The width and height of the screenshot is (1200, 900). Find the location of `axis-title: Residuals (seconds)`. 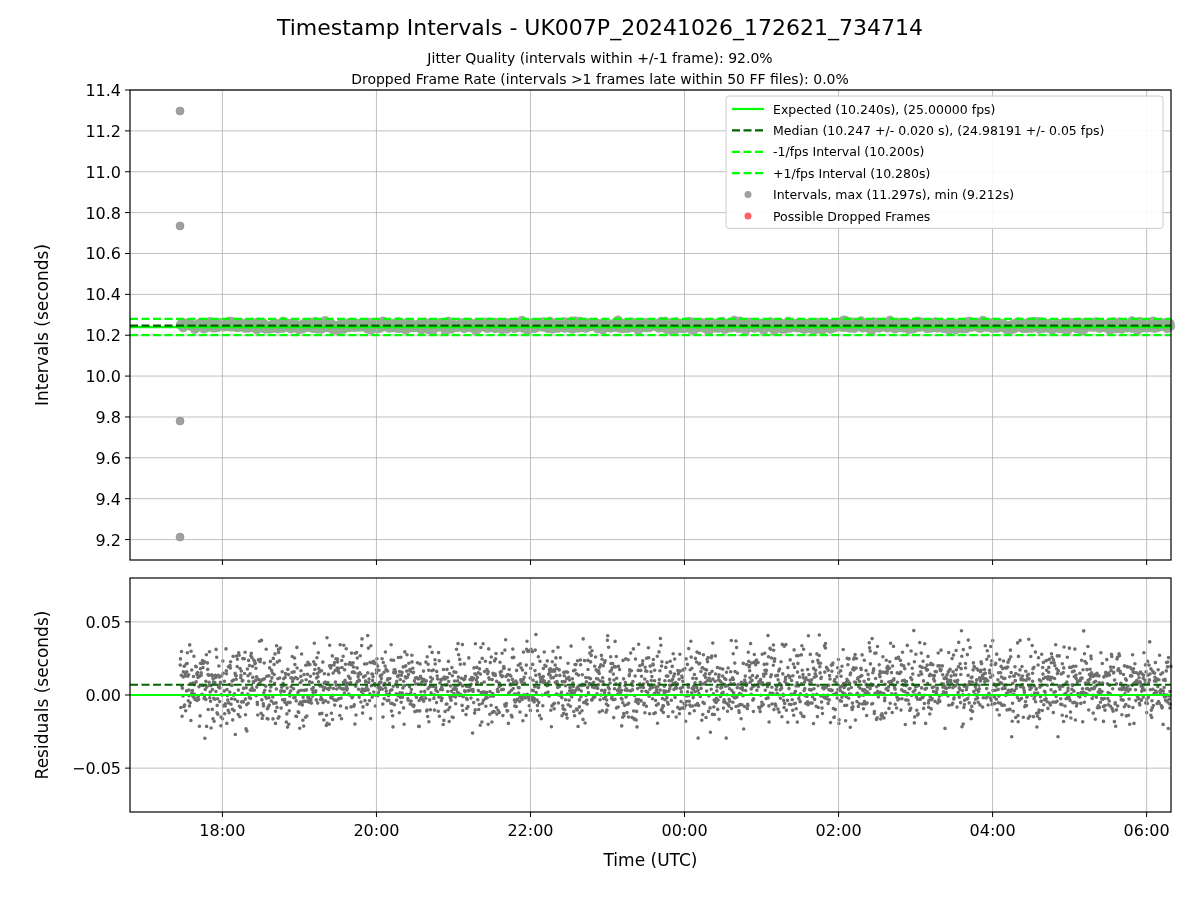

axis-title: Residuals (seconds) is located at coordinates (42, 695).